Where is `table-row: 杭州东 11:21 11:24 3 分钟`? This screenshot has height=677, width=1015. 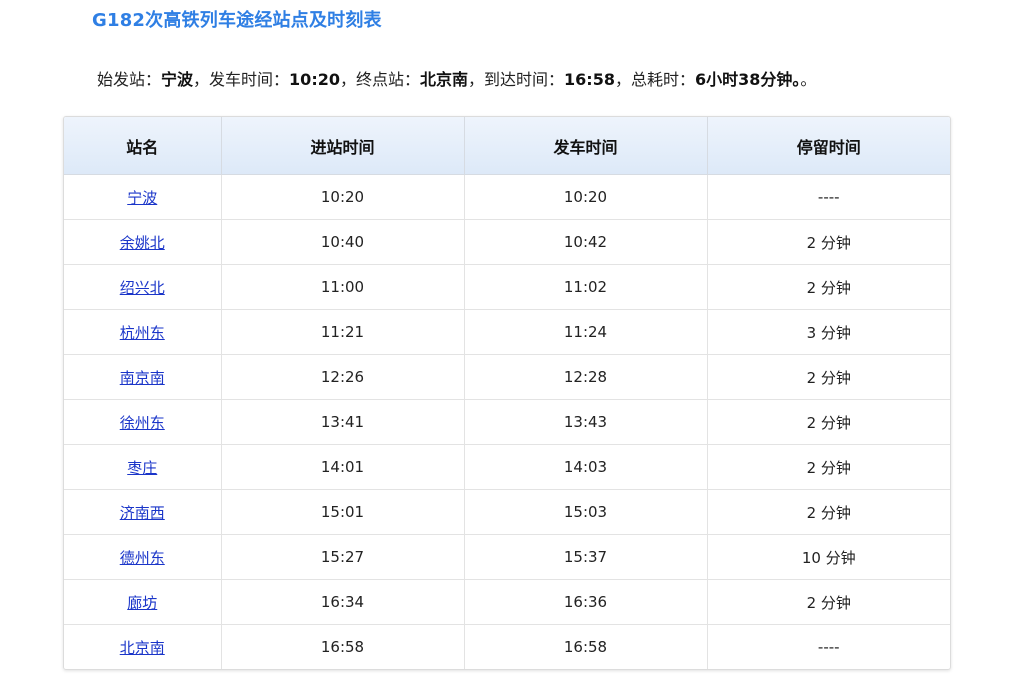
table-row: 杭州东 11:21 11:24 3 分钟 is located at coordinates (507, 332).